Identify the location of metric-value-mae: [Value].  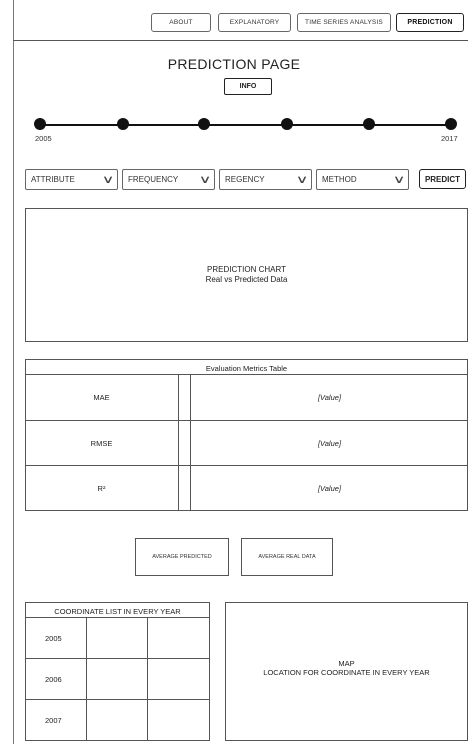
(329, 397).